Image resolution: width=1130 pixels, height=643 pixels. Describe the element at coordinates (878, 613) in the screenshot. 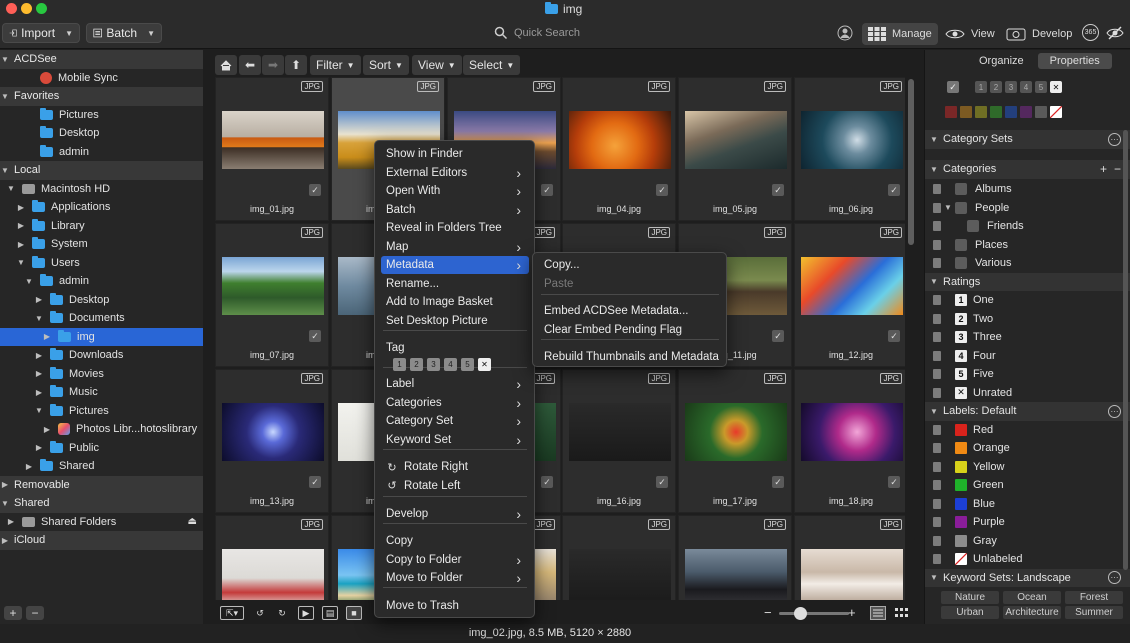

I see `list-view-icon` at that location.